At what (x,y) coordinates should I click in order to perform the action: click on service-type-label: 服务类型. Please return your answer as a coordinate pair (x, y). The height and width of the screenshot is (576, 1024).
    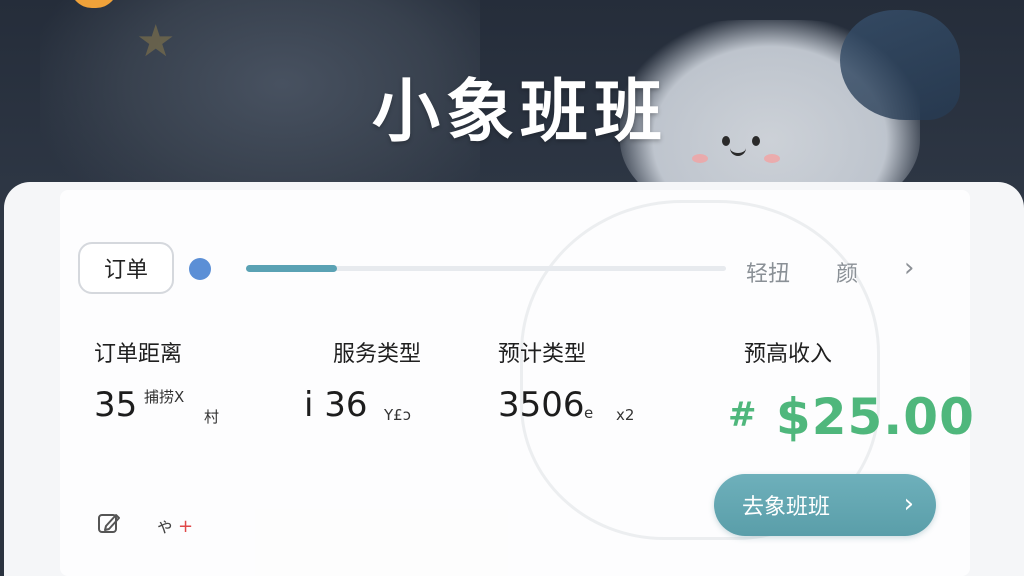
    Looking at the image, I should click on (377, 354).